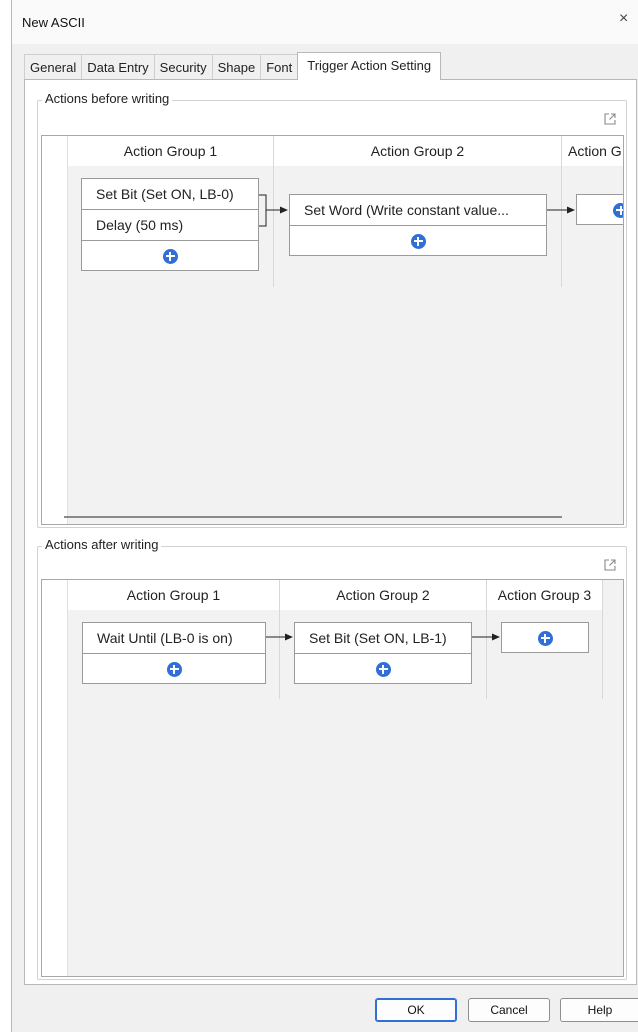 The image size is (638, 1032). Describe the element at coordinates (102, 544) in the screenshot. I see `actions-after-writing-legend: Actions after writing` at that location.